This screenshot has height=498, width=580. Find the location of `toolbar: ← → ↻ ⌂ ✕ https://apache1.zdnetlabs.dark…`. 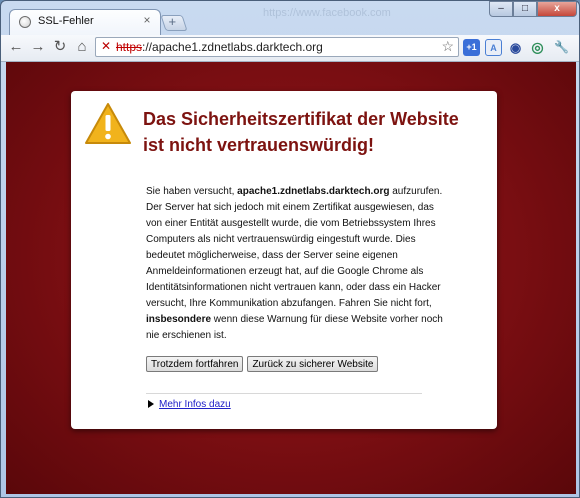

toolbar: ← → ↻ ⌂ ✕ https://apache1.zdnetlabs.dark… is located at coordinates (290, 48).